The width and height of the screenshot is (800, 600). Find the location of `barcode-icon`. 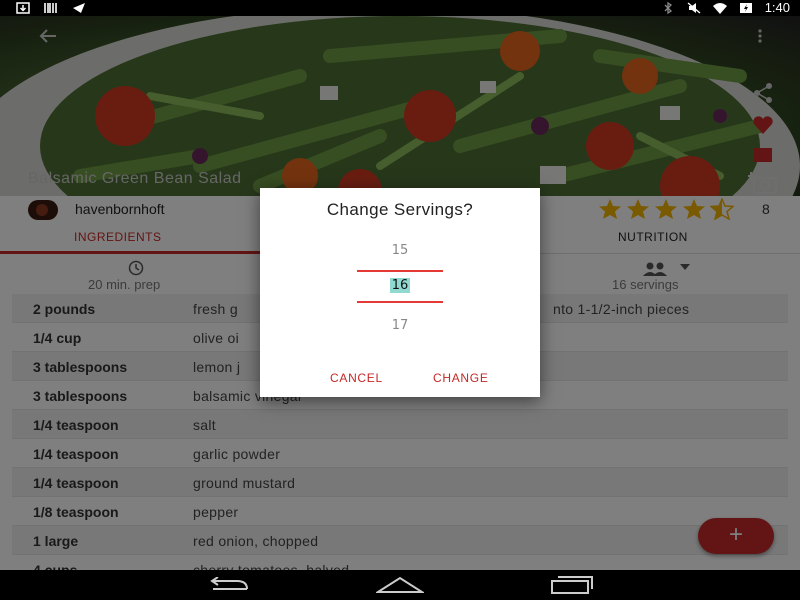

barcode-icon is located at coordinates (50, 8).